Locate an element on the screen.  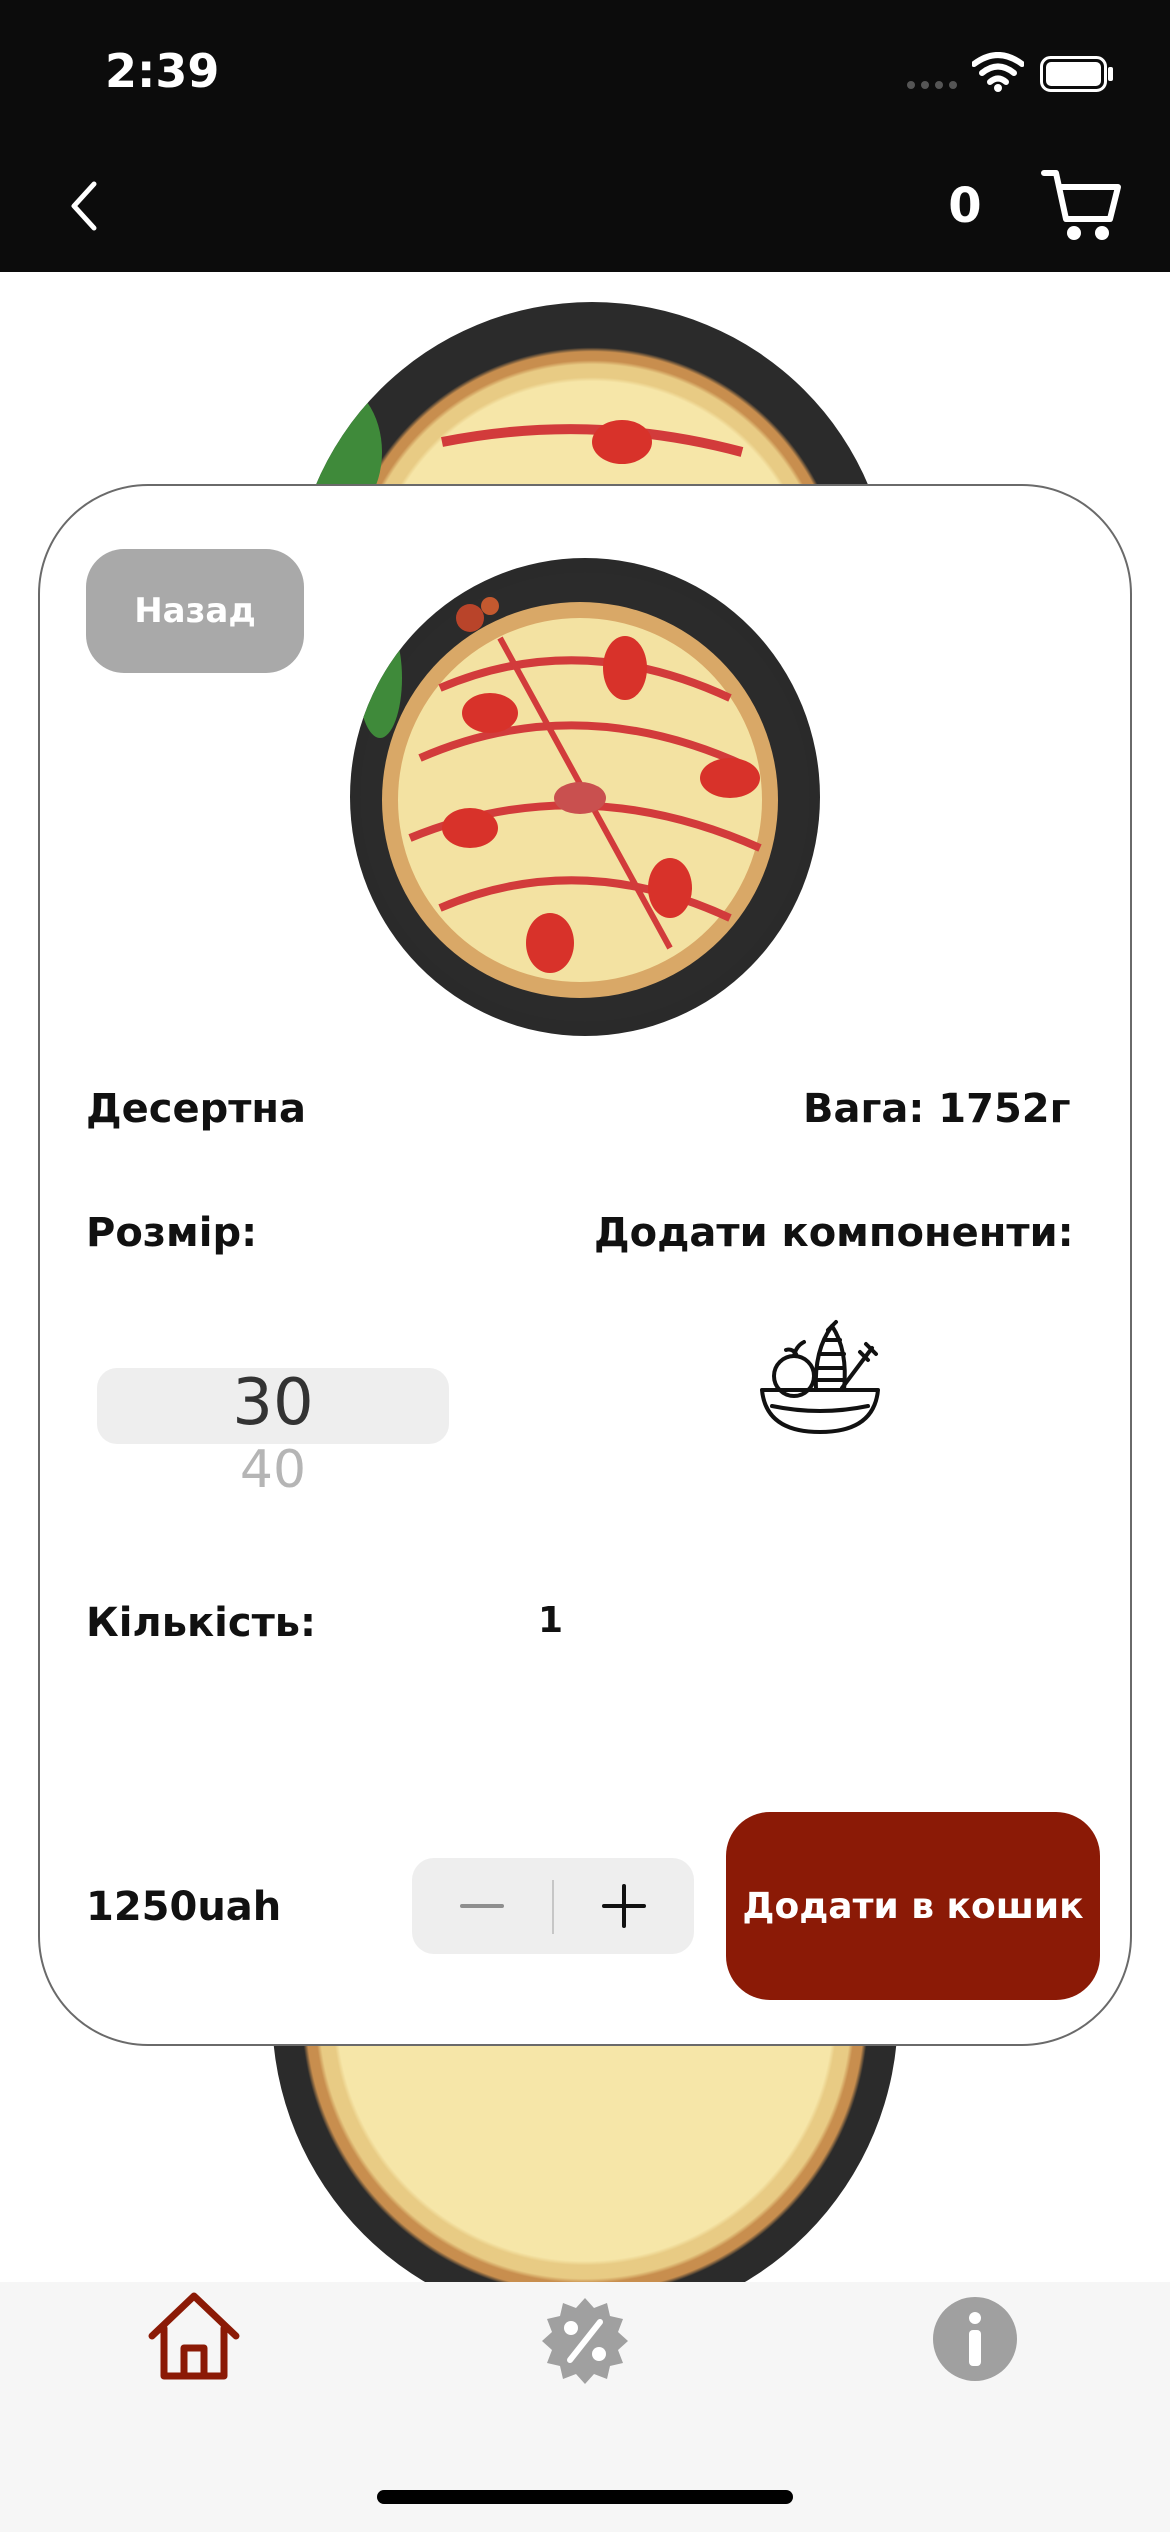
home-icon is located at coordinates (194, 2336).